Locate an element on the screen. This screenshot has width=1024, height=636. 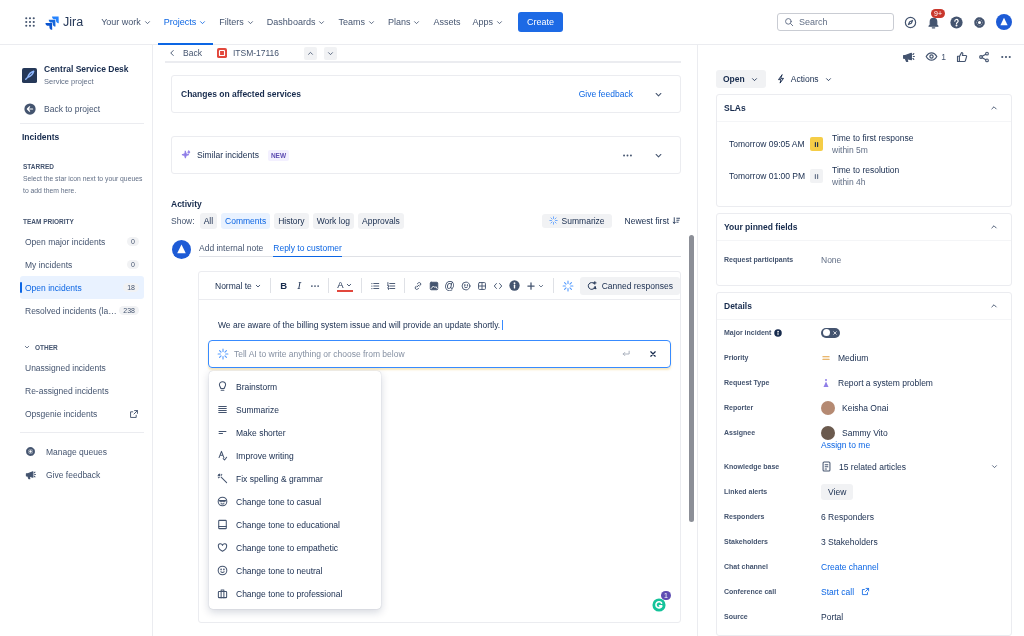
app-switcher-icon is located at coordinates (30, 22).